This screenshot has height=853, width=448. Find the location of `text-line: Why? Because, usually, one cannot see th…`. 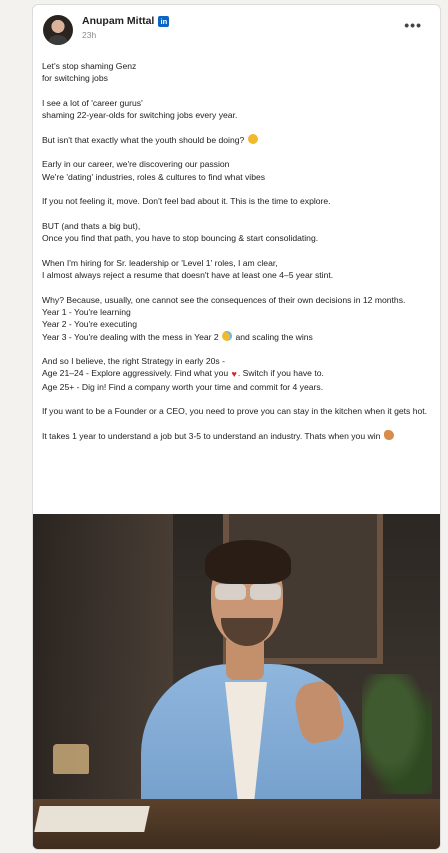

text-line: Why? Because, usually, one cannot see th… is located at coordinates (224, 299).